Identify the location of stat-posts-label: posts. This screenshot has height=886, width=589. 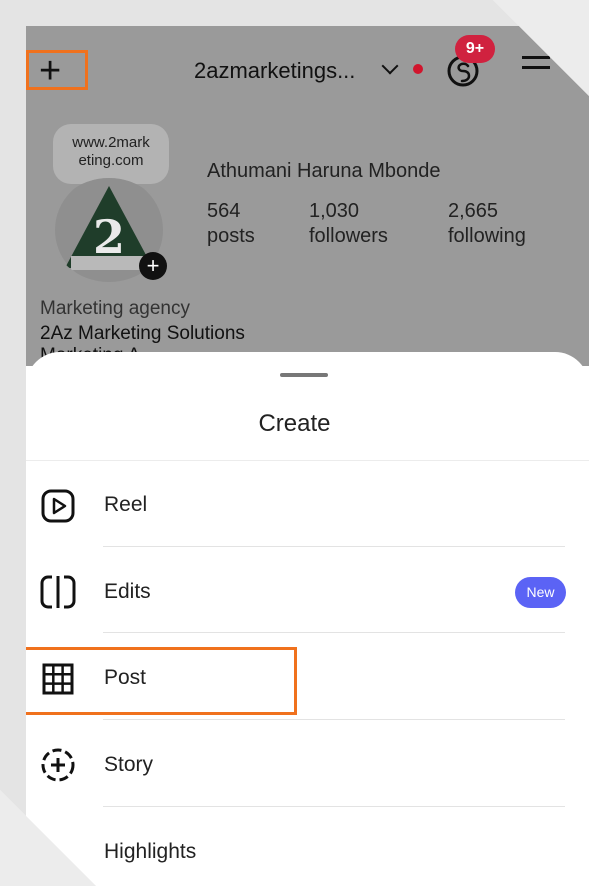
(231, 236).